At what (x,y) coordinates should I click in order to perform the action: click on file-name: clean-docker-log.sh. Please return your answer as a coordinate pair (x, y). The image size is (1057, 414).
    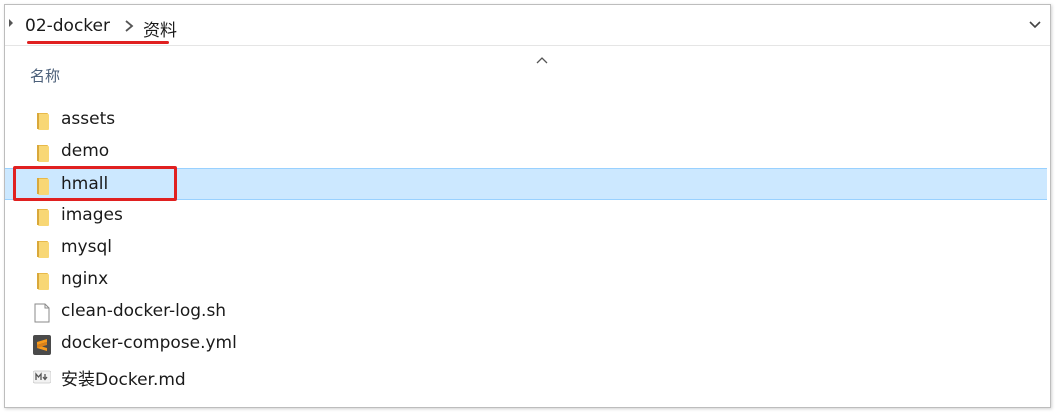
    Looking at the image, I should click on (144, 311).